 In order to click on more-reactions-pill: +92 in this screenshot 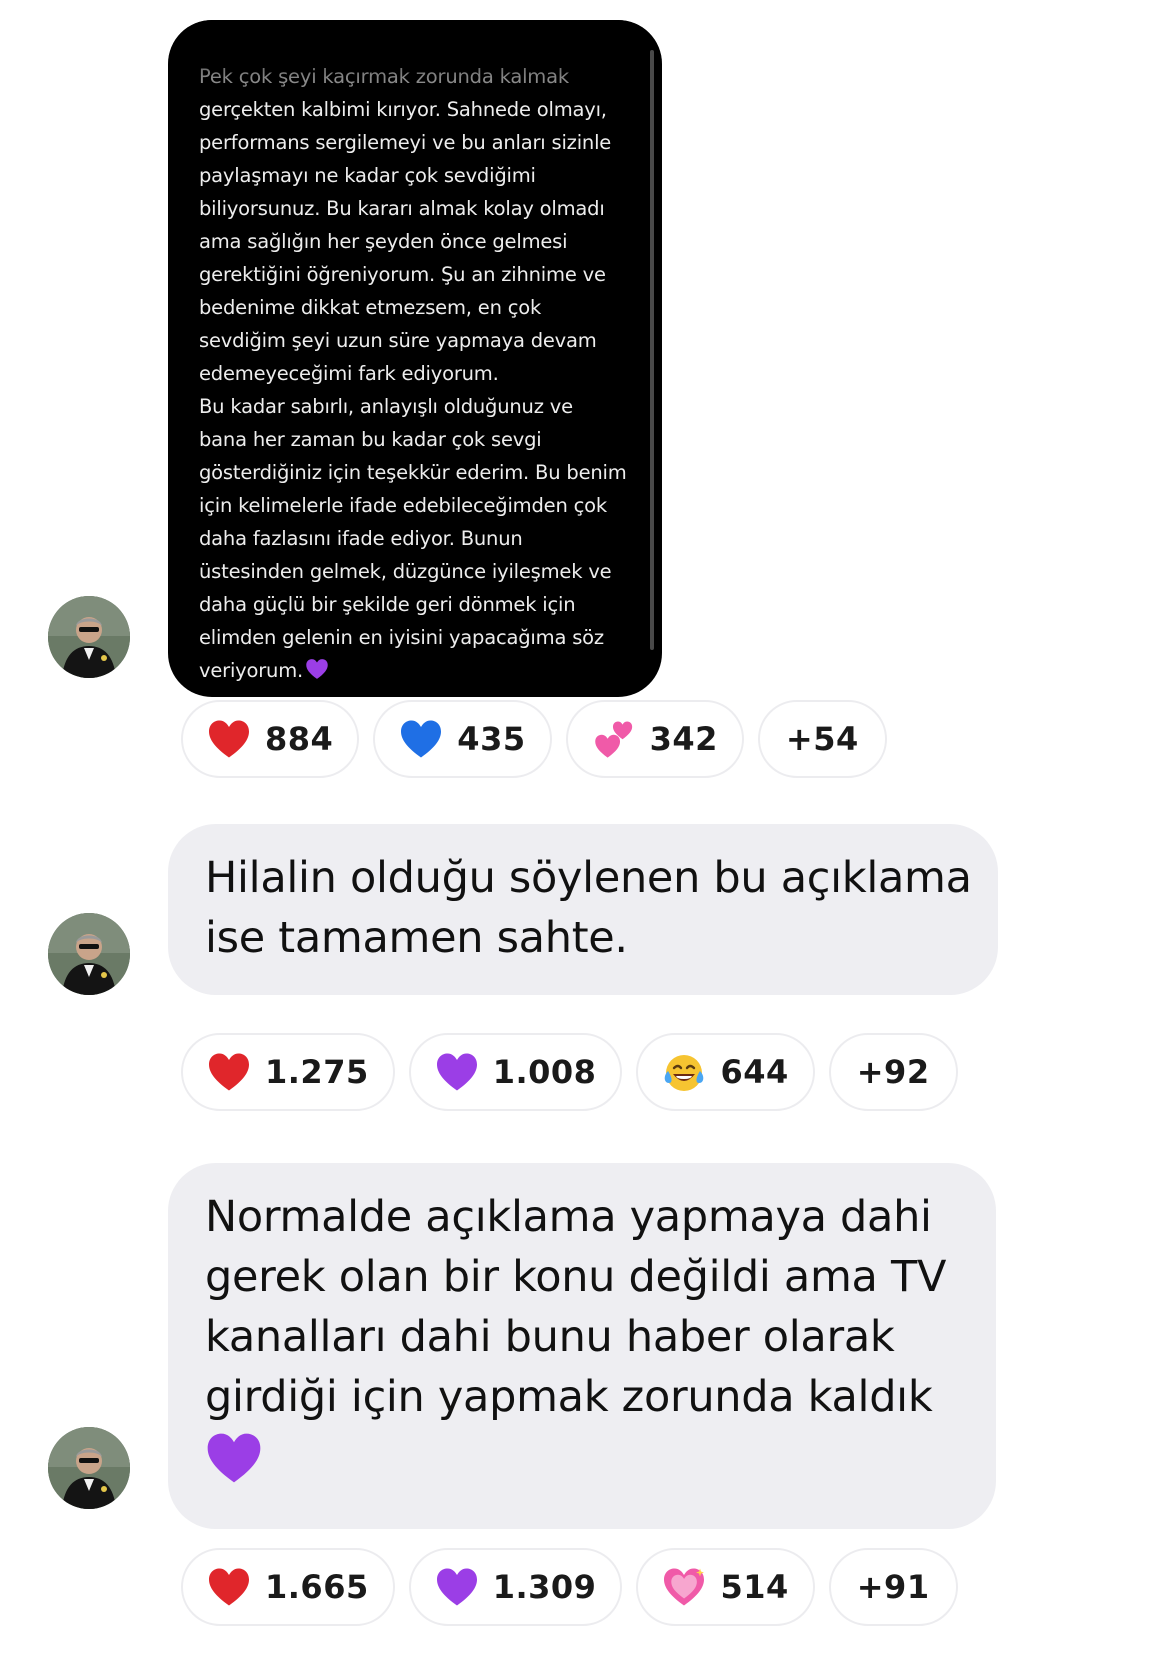, I will do `click(893, 1072)`.